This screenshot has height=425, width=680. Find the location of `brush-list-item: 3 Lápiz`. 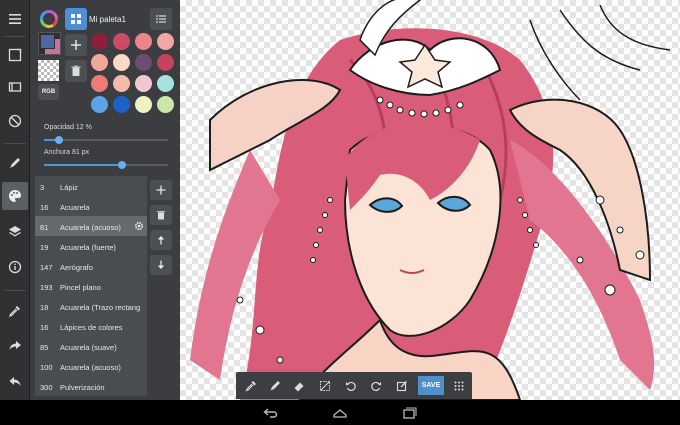

brush-list-item: 3 Lápiz is located at coordinates (91, 186).